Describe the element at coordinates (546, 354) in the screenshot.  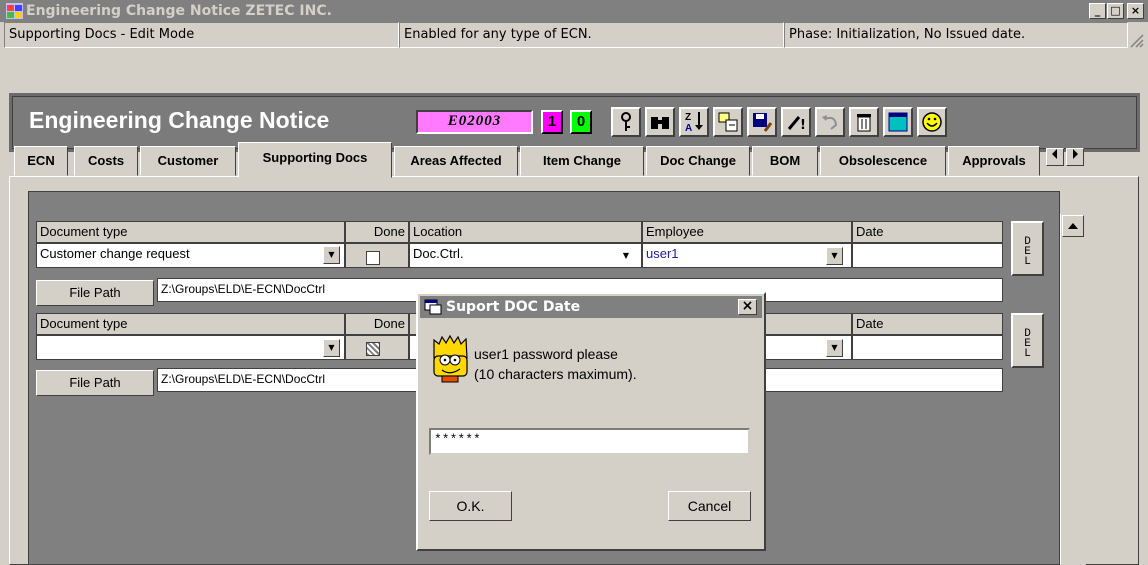
I see `dialog-message-line-1: user1 password please` at that location.